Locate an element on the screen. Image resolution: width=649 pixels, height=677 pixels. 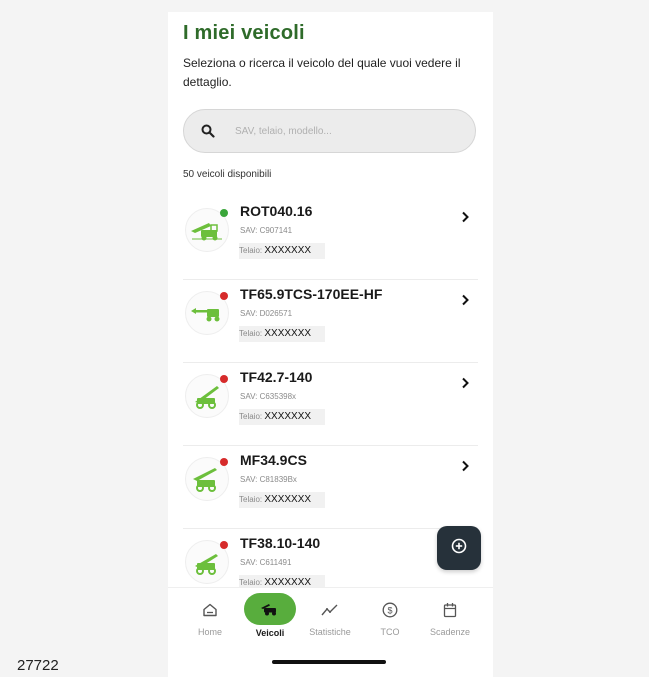
vehicle-sav: SAV: C907141 is located at coordinates (266, 230).